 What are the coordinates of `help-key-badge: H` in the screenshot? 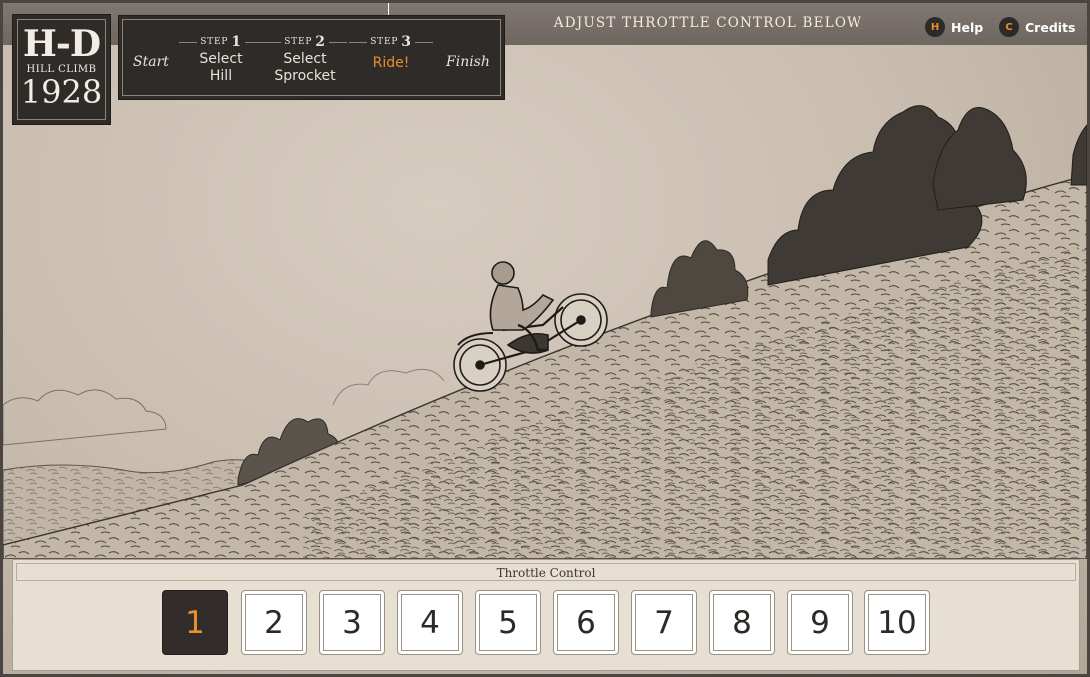 It's located at (935, 27).